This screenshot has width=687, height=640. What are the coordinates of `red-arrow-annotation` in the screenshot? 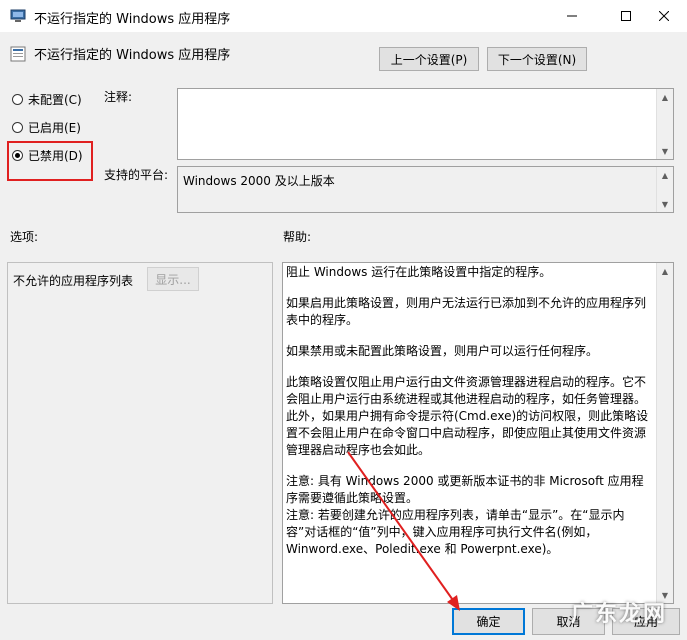 It's located at (403, 531).